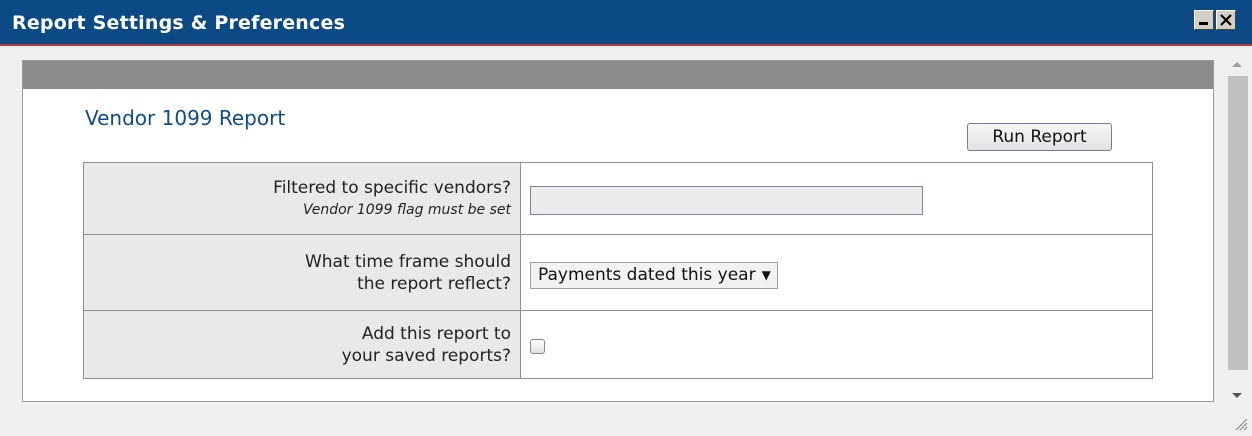  I want to click on time-frame-label-line2: the report reflect?, so click(434, 283).